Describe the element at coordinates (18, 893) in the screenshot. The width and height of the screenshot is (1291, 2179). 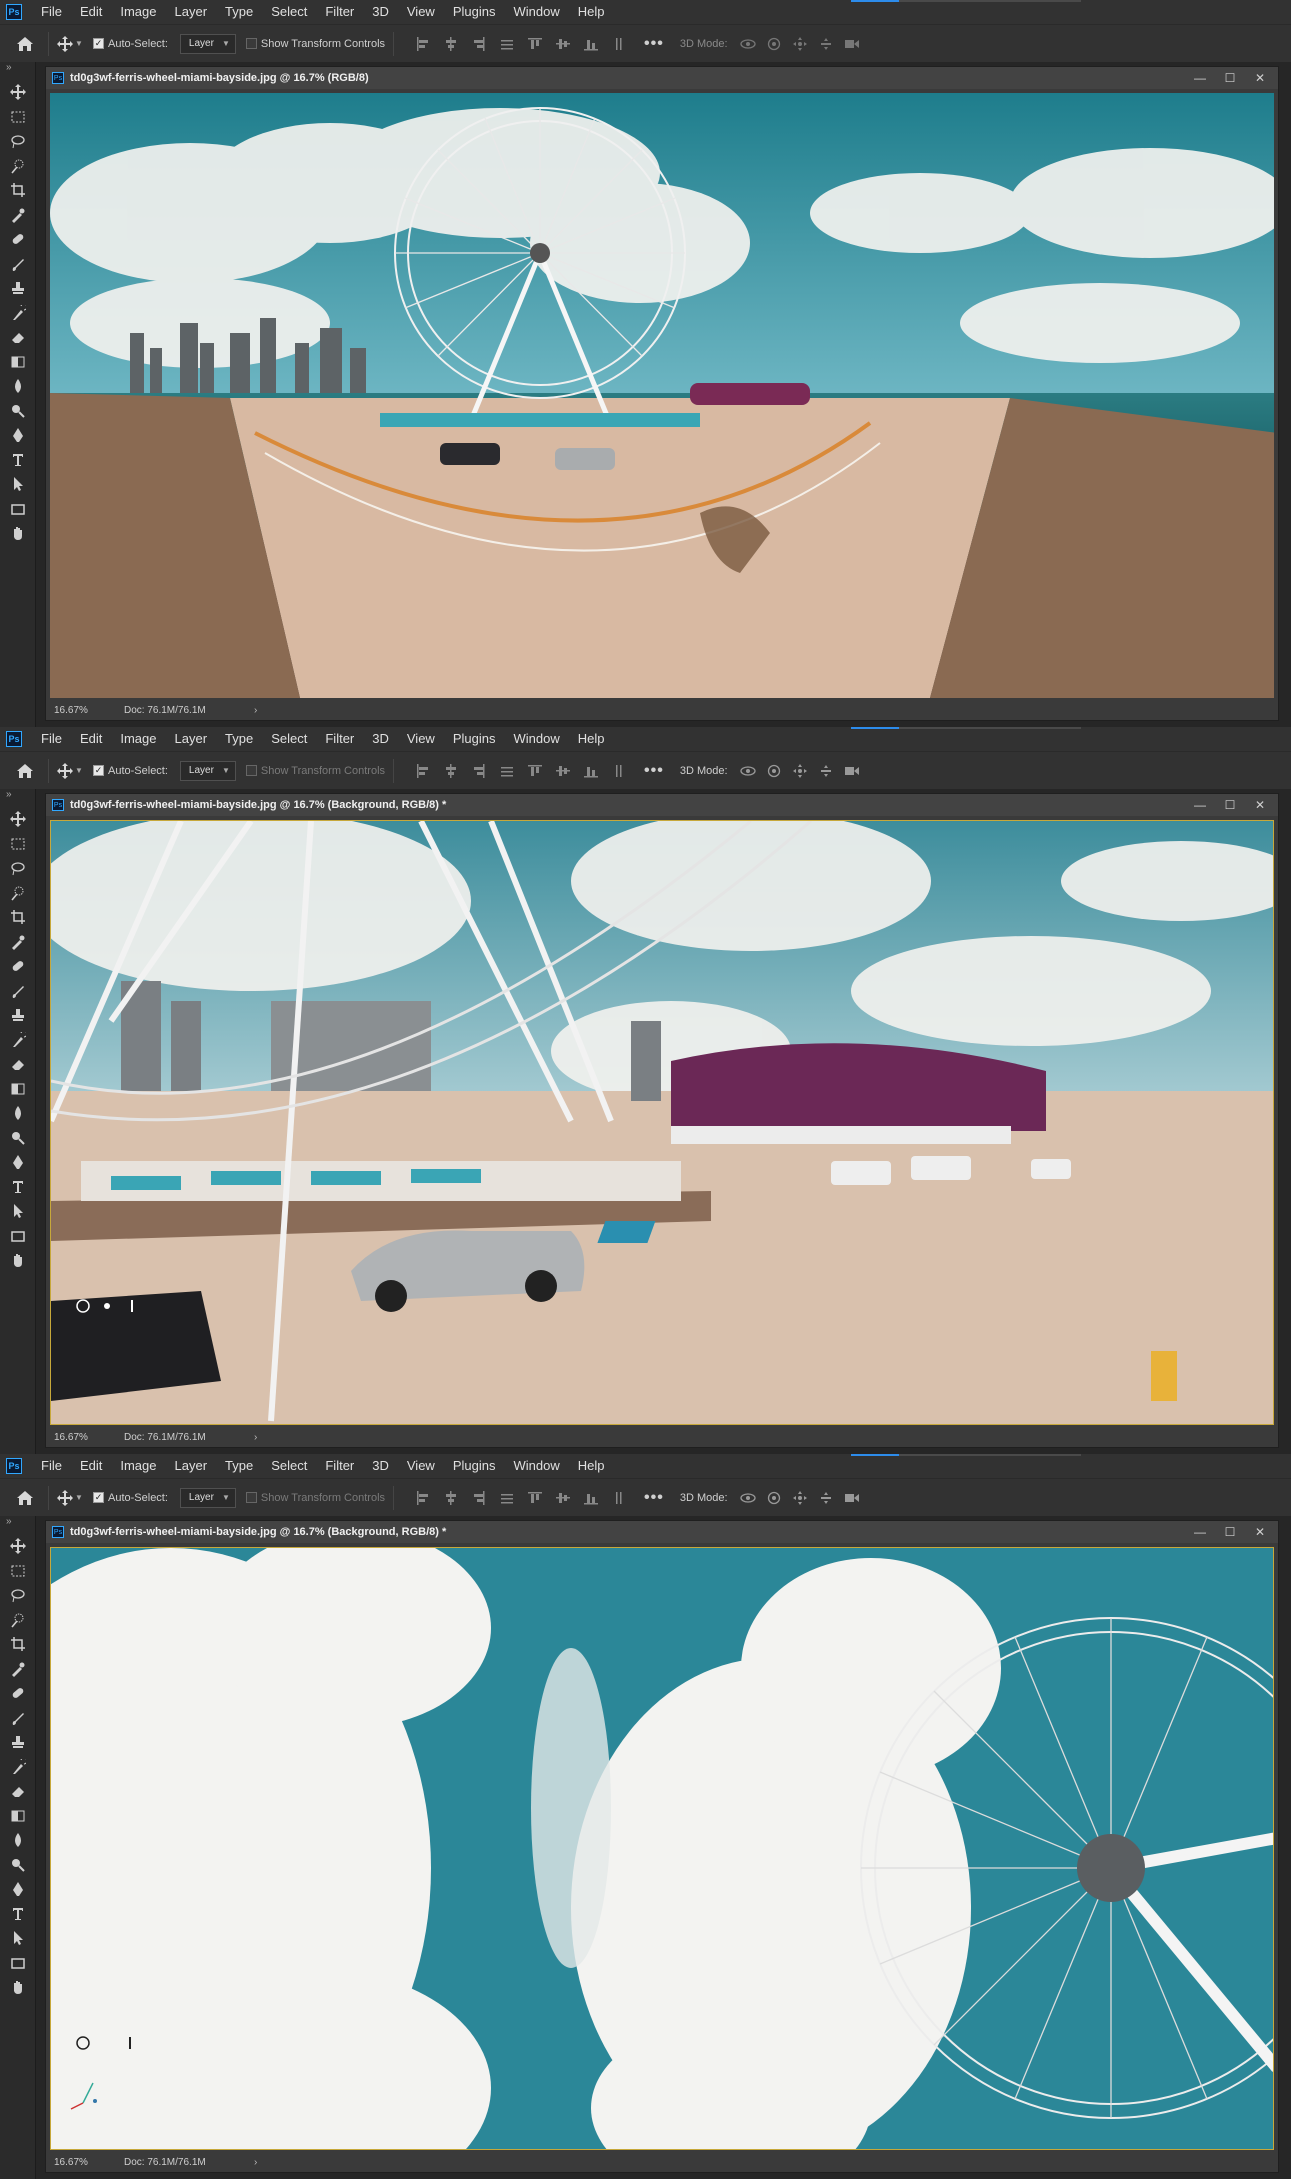
I see `quick-select-tool-button` at that location.